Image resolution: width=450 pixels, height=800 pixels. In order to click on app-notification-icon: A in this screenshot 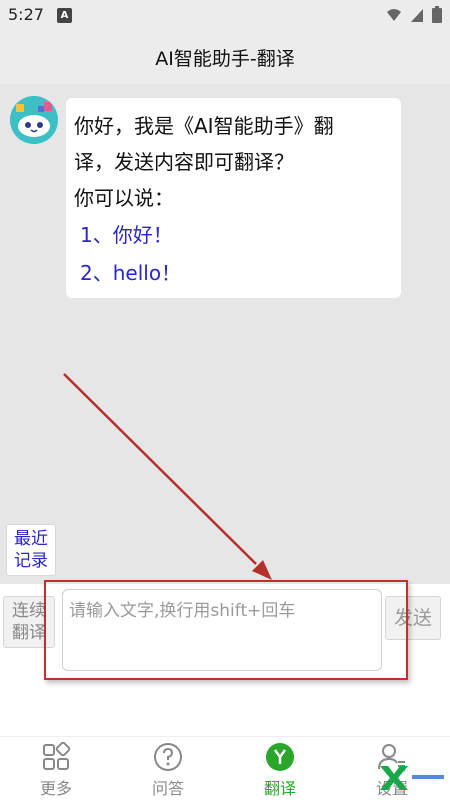, I will do `click(64, 15)`.